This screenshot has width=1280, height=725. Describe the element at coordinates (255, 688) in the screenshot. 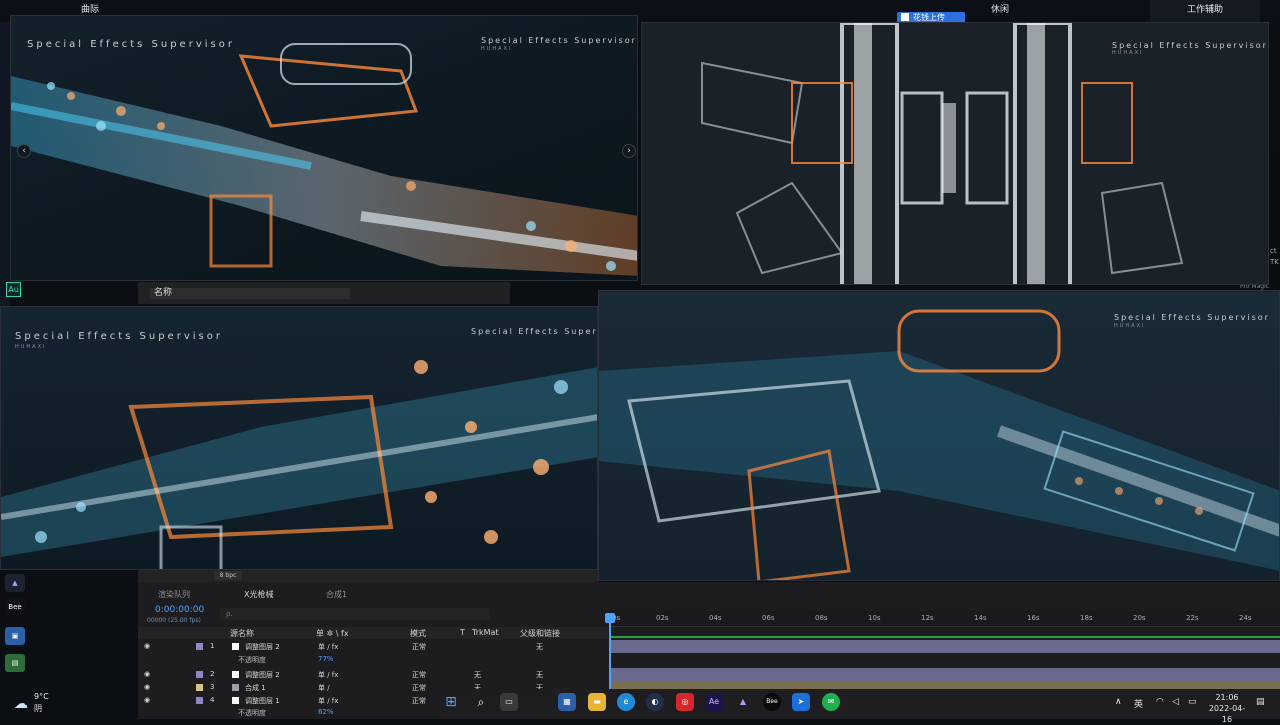

I see `layer-name: 合成 1` at that location.